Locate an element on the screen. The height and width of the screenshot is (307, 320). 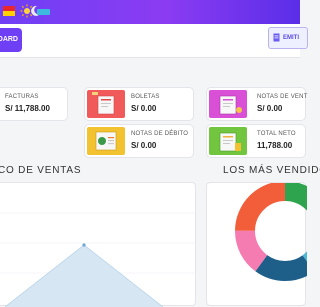
card-notas-venta: NOTAS DE VENT S/ 0.00 is located at coordinates (257, 104).